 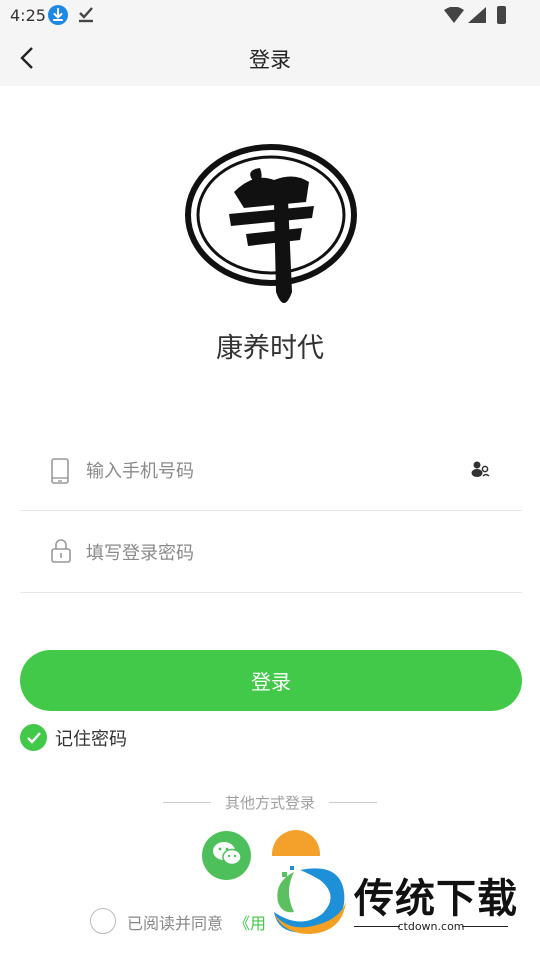 What do you see at coordinates (271, 228) in the screenshot?
I see `brand-logo` at bounding box center [271, 228].